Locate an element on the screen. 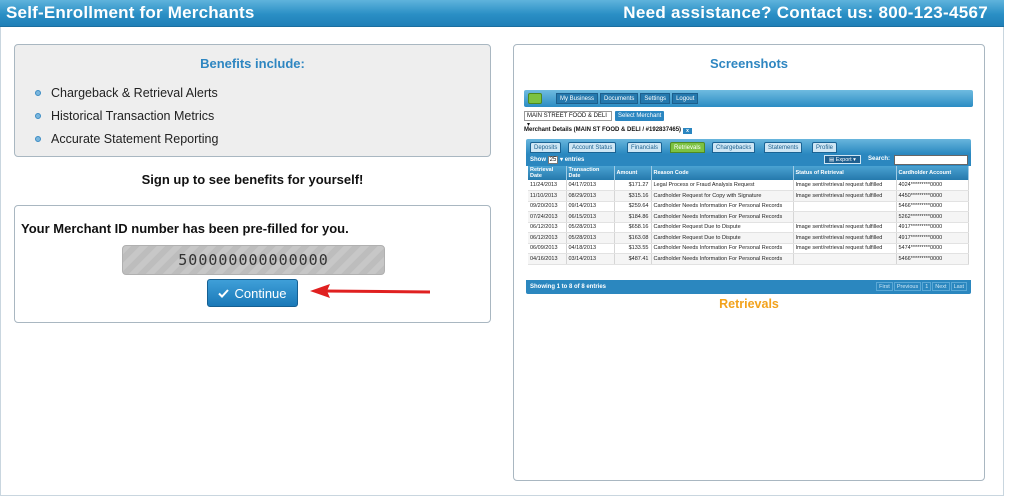 The width and height of the screenshot is (1011, 498). table-cell: $163.08 is located at coordinates (633, 238).